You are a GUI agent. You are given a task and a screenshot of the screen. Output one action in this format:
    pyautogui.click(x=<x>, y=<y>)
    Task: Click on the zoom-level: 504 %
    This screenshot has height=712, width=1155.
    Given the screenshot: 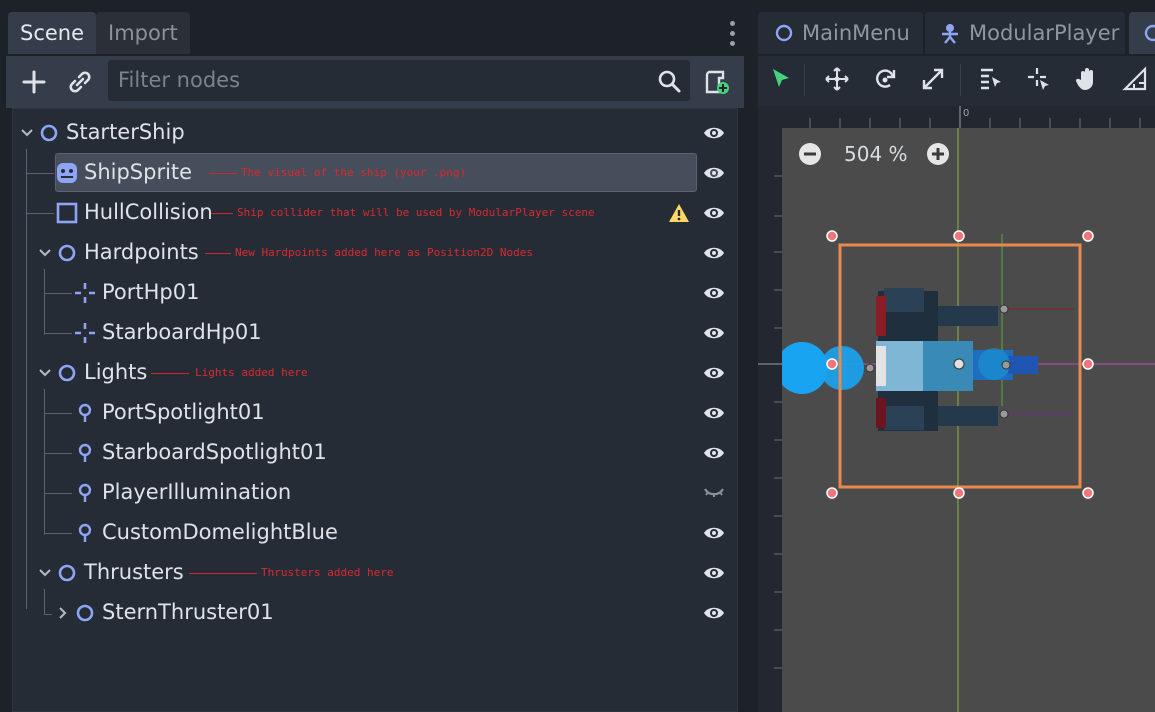 What is the action you would take?
    pyautogui.click(x=876, y=154)
    